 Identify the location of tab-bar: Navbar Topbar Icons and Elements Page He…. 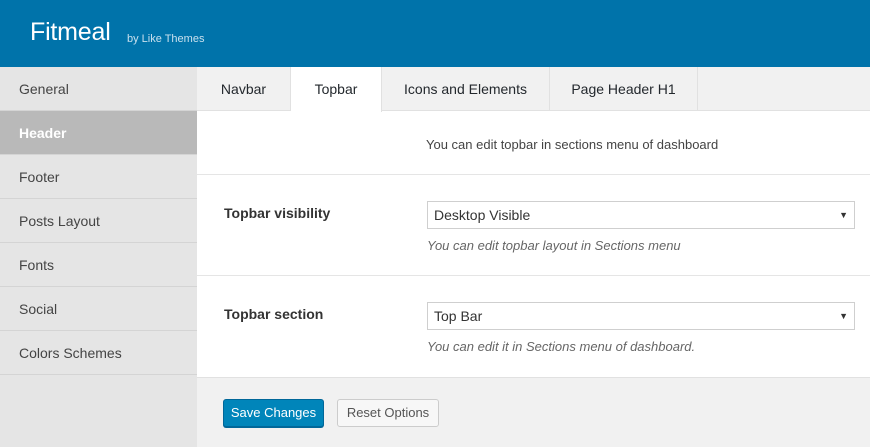
(533, 89).